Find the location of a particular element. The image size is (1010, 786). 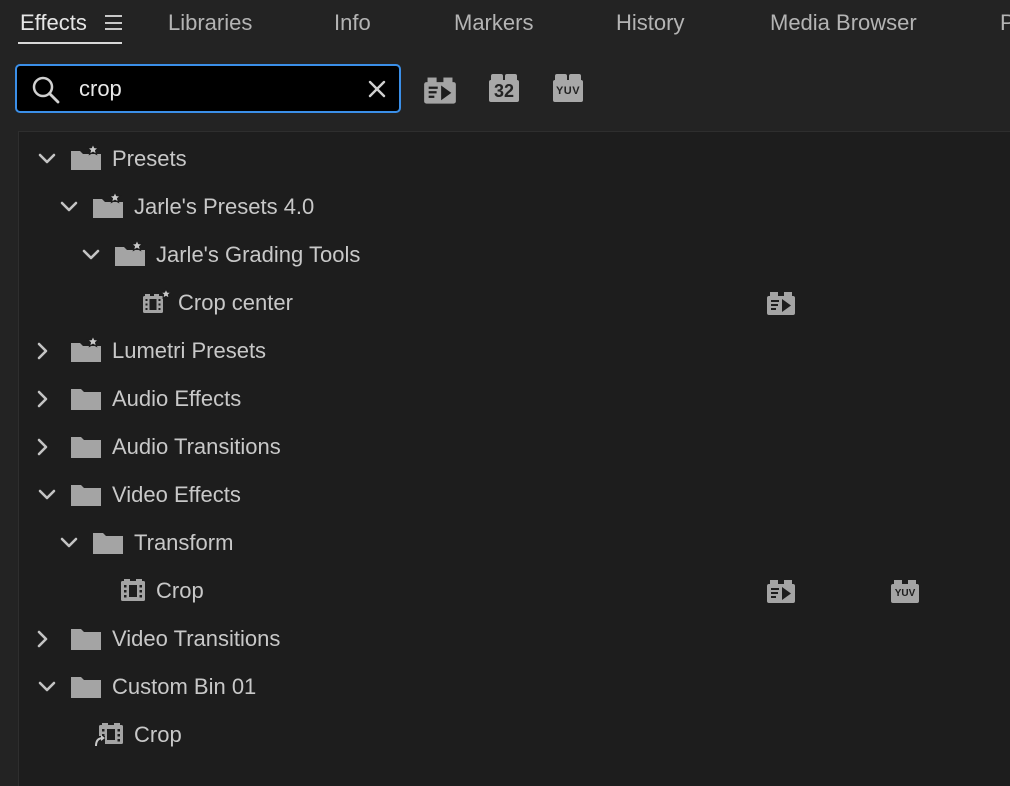

effect-shortcut-icon is located at coordinates (108, 735).